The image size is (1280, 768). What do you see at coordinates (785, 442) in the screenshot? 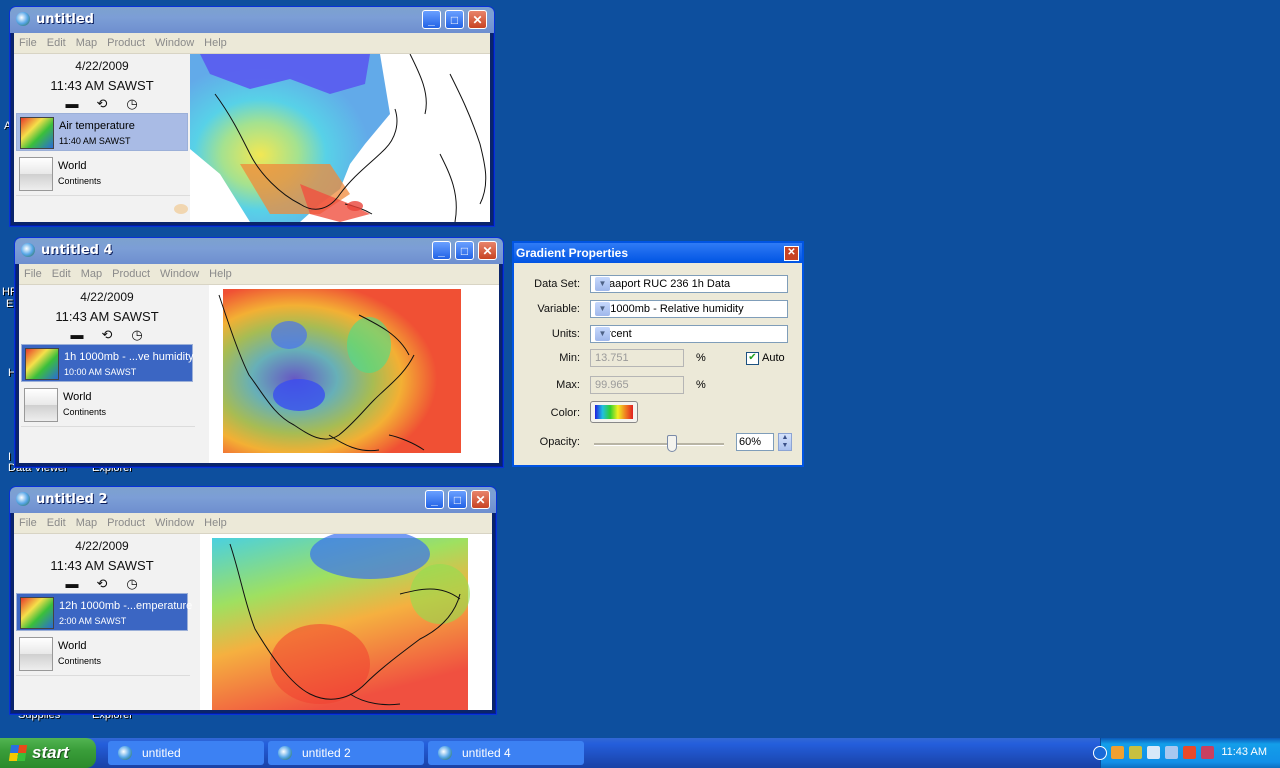
I see `opacity-spinner: ▲ ▼` at bounding box center [785, 442].